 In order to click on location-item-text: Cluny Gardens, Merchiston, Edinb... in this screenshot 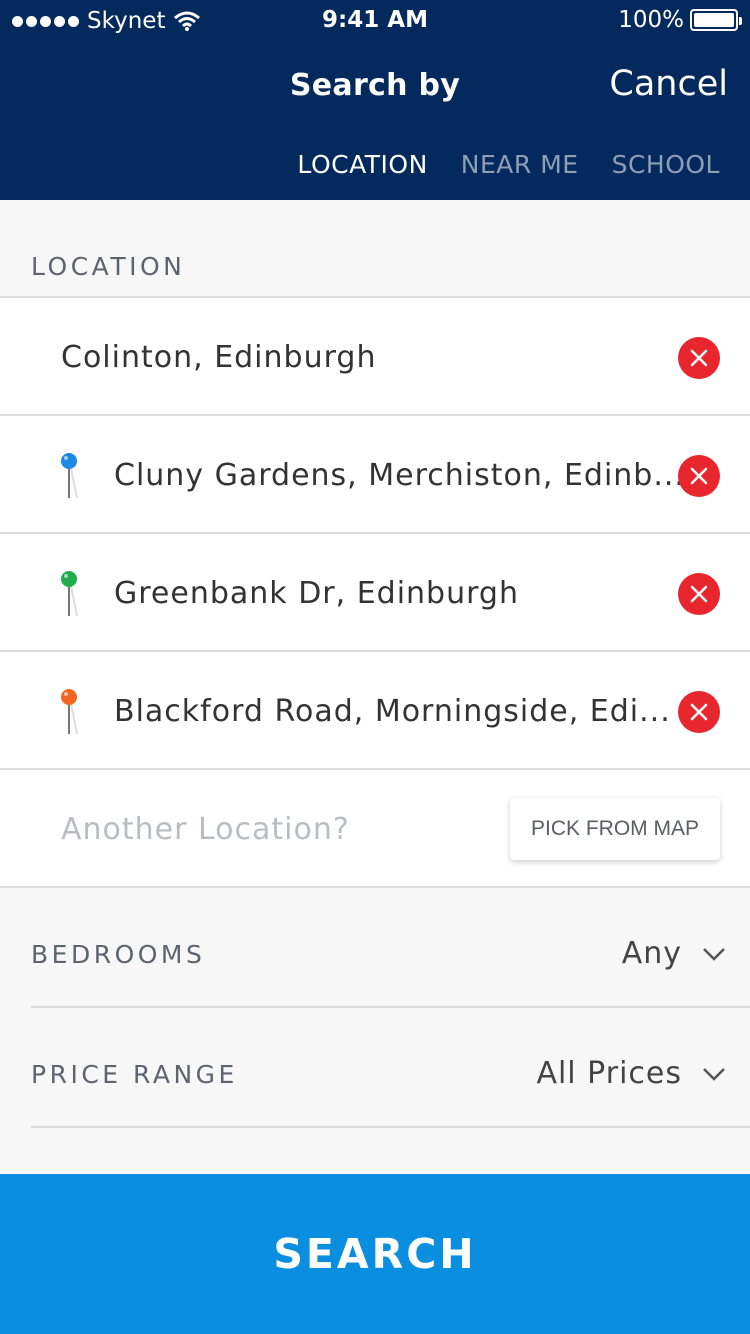, I will do `click(399, 475)`.